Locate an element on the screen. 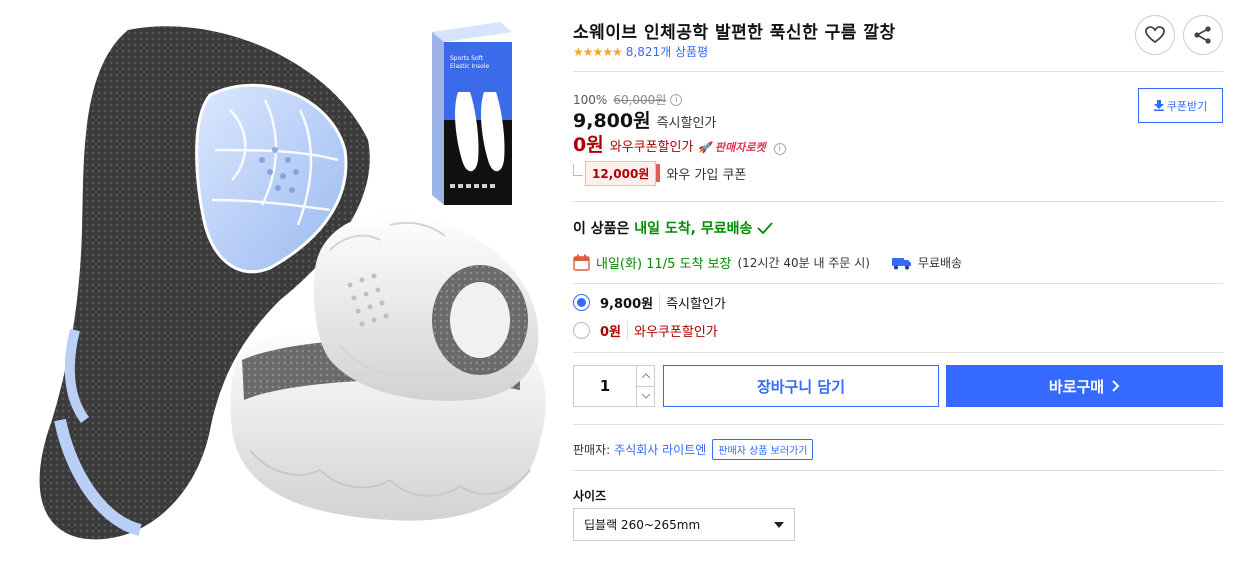 Image resolution: width=1236 pixels, height=578 pixels. wow-coupon-label: 와우쿠폰할인가 is located at coordinates (651, 147).